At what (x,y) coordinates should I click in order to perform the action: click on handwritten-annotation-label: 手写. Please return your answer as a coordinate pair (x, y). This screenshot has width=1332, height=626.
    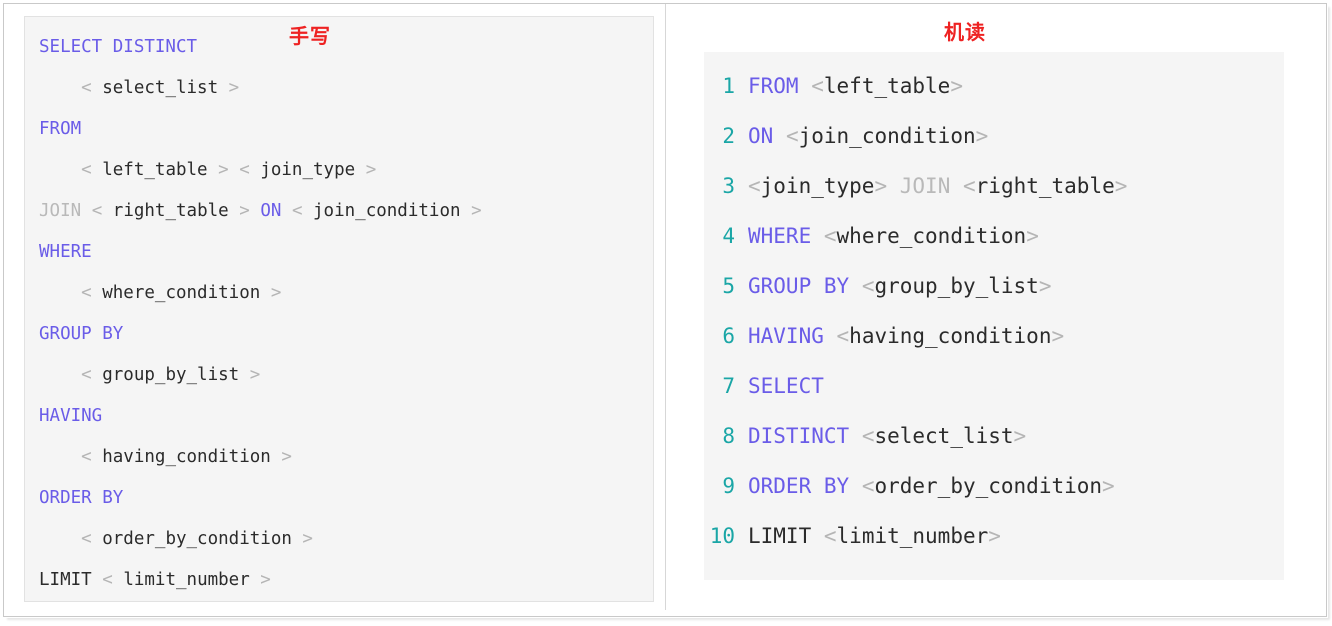
    Looking at the image, I should click on (310, 36).